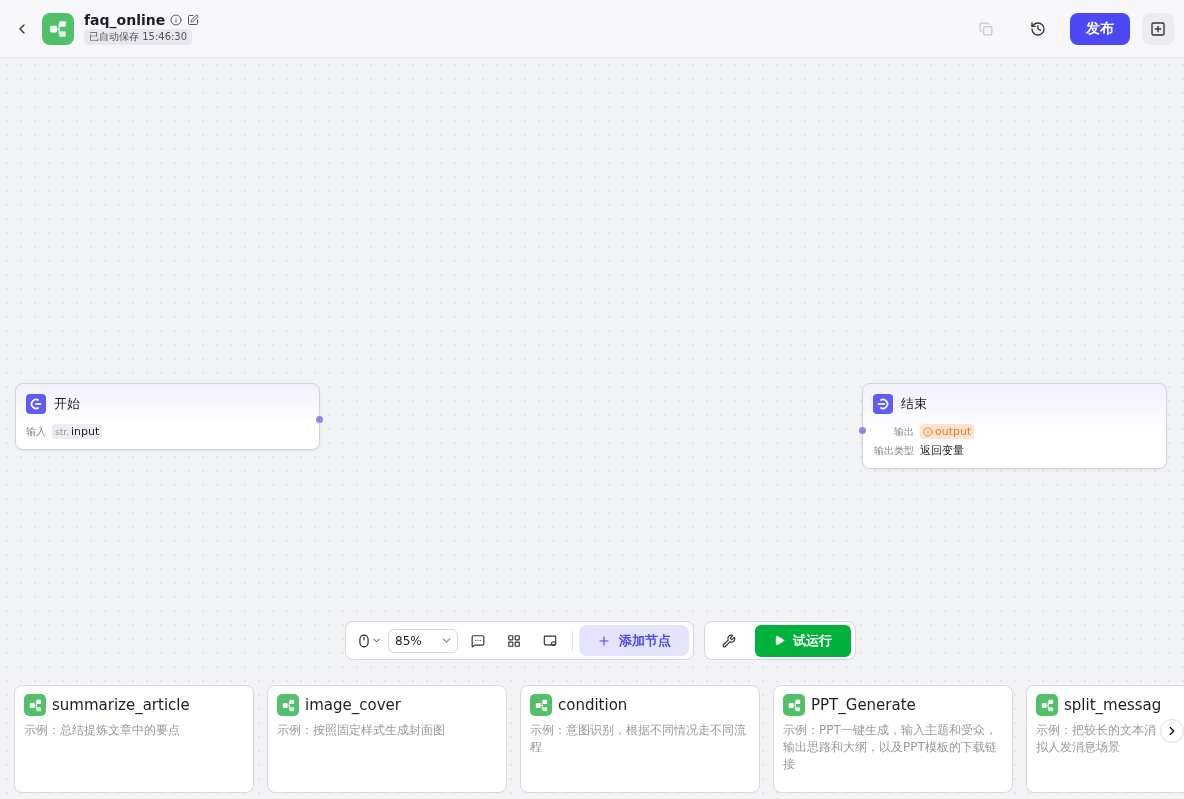  Describe the element at coordinates (36, 404) in the screenshot. I see `start-node-icon` at that location.